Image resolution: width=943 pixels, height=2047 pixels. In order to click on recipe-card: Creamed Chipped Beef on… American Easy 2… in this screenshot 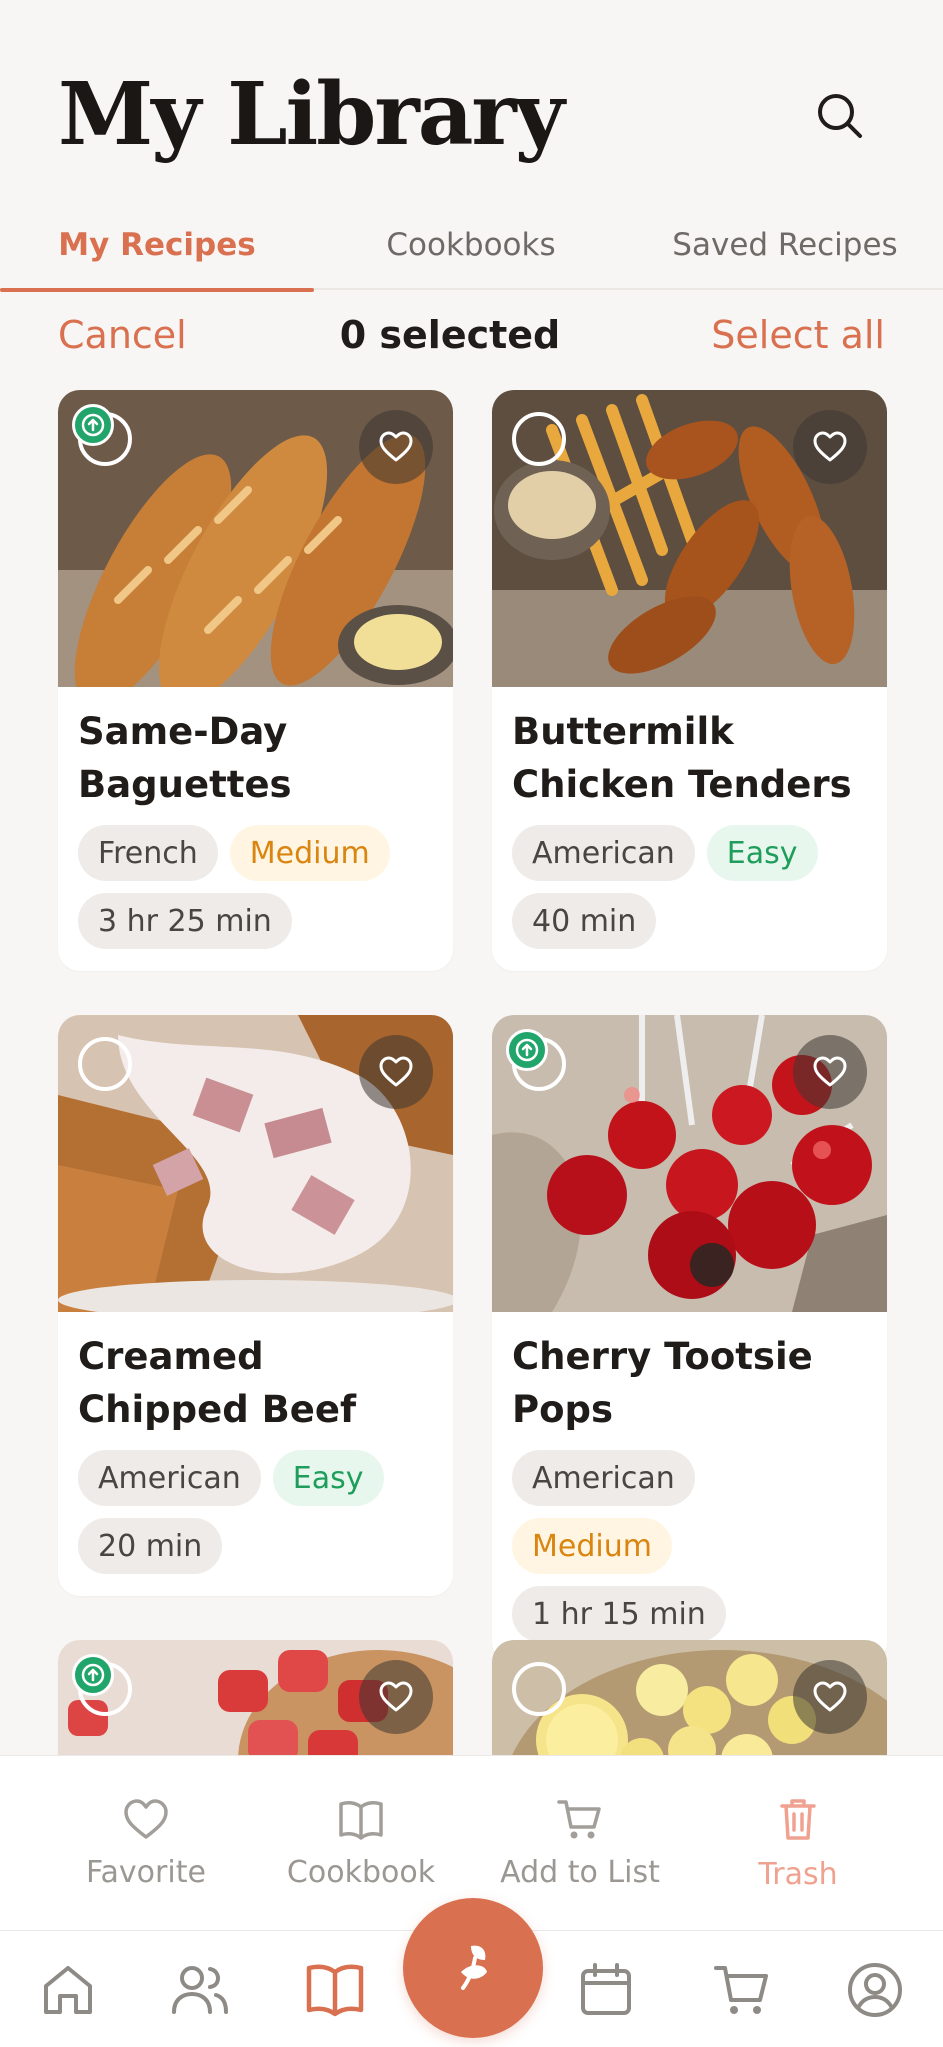, I will do `click(255, 1305)`.